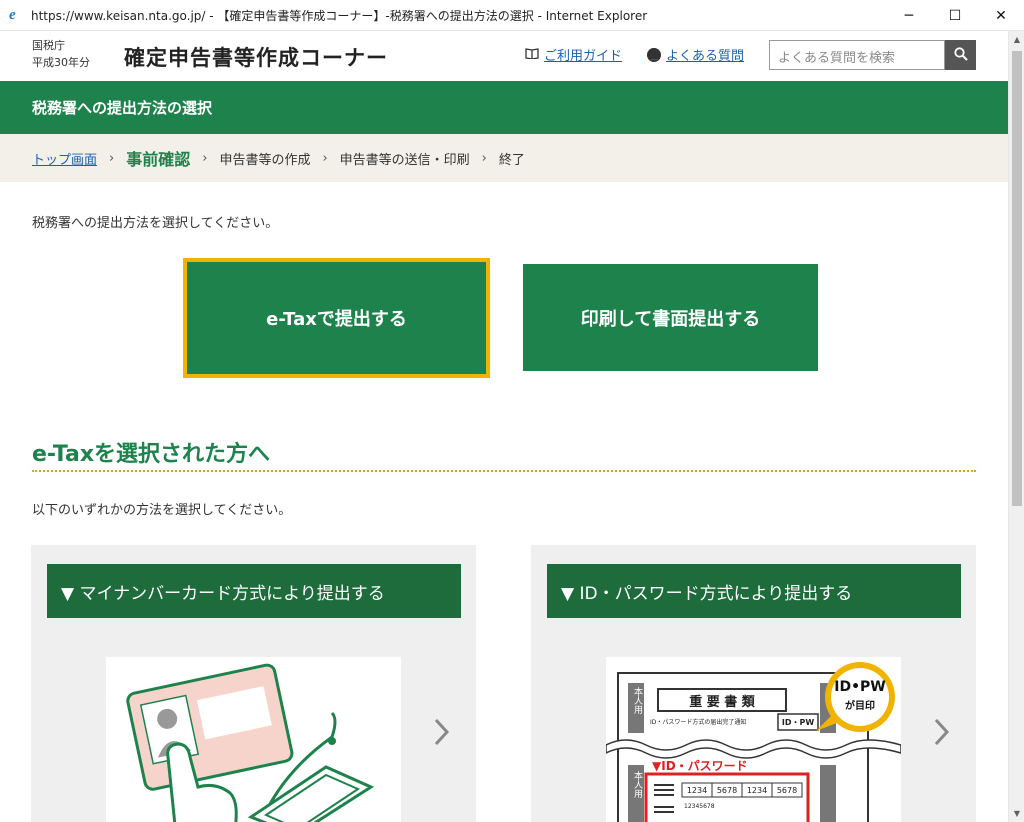 The height and width of the screenshot is (822, 1024). I want to click on dotted-divider, so click(504, 471).